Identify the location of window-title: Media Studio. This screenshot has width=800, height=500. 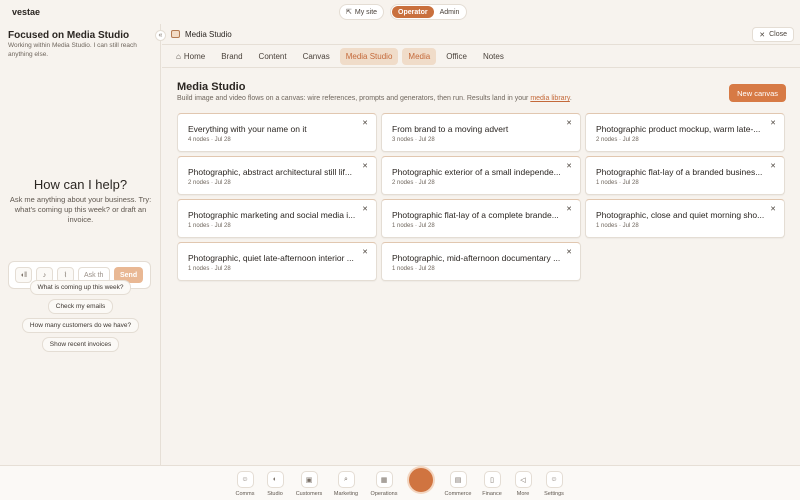
(208, 34).